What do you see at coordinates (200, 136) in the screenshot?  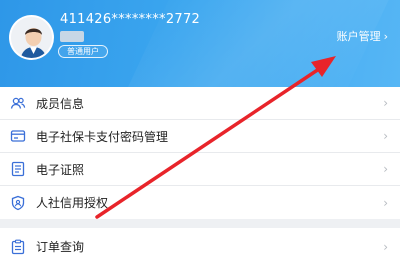 I see `menu-item-card-password: 电子社保卡支付密码管理 ›` at bounding box center [200, 136].